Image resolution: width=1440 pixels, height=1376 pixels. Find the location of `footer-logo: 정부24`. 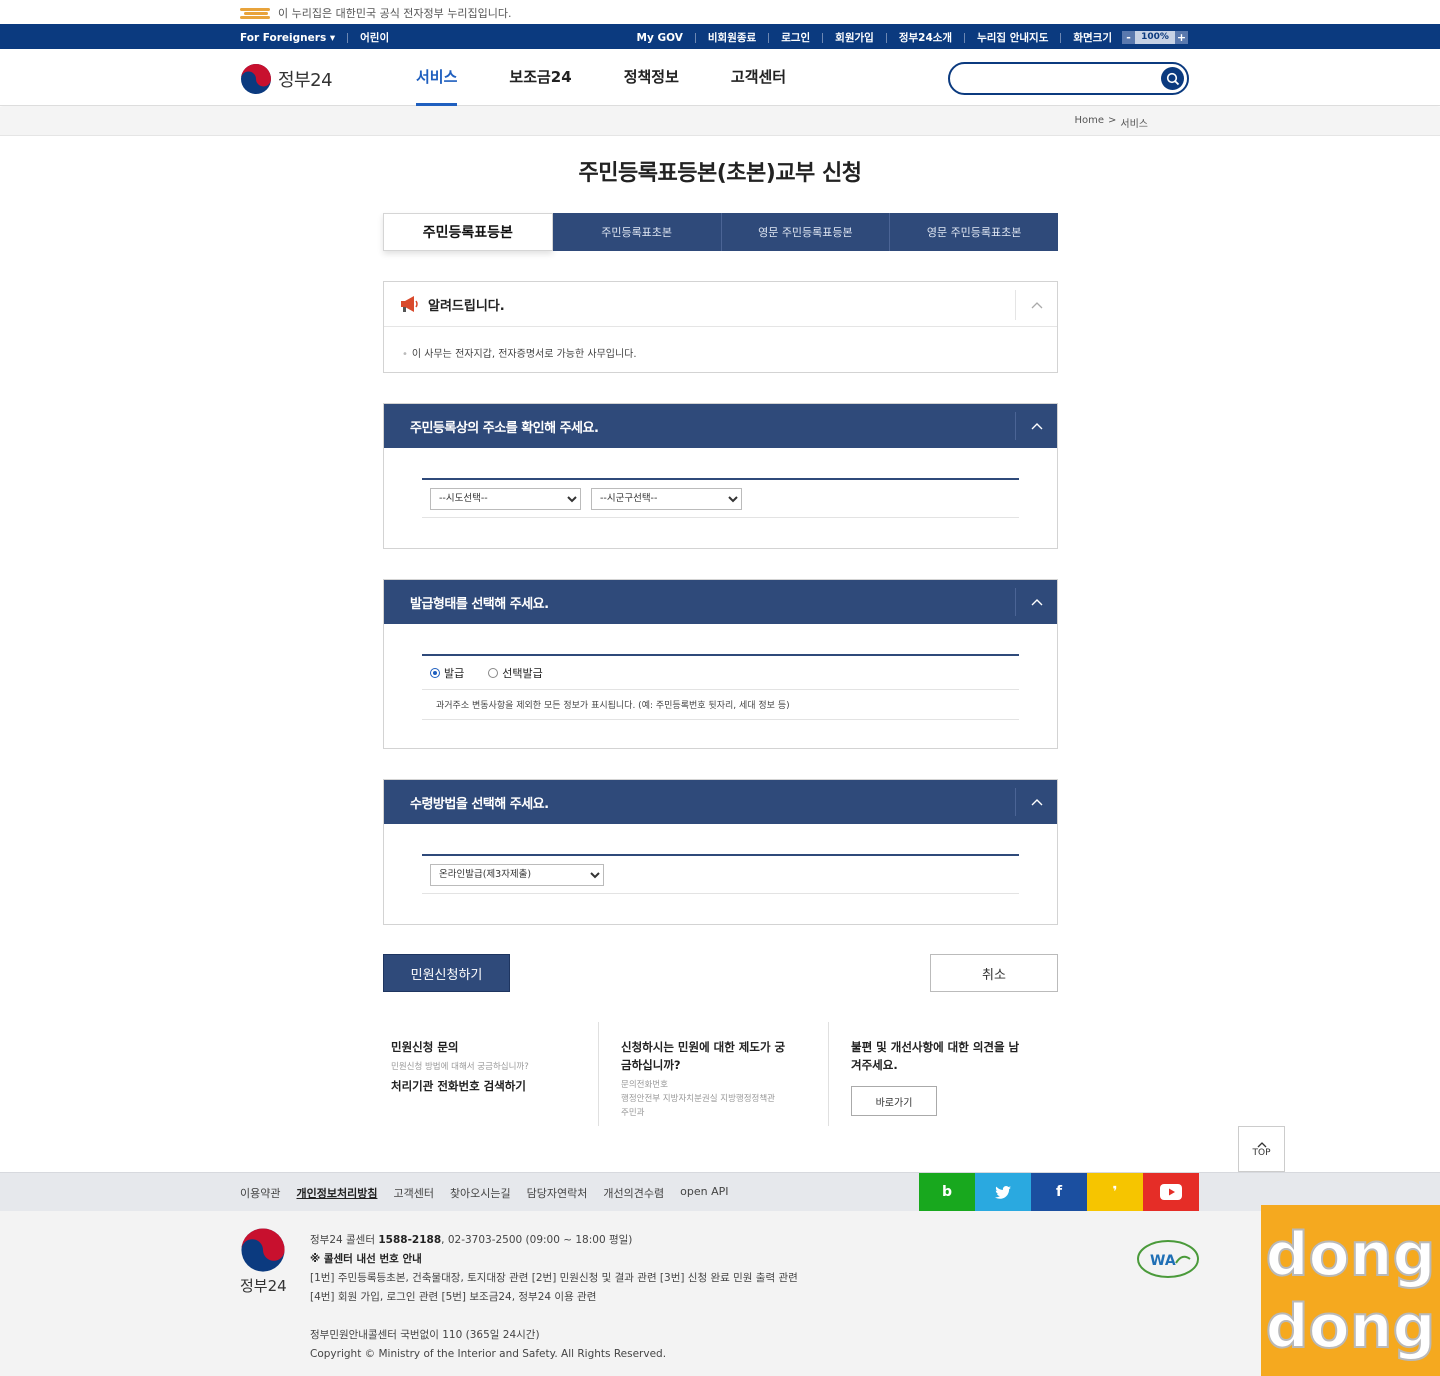

footer-logo: 정부24 is located at coordinates (263, 1261).